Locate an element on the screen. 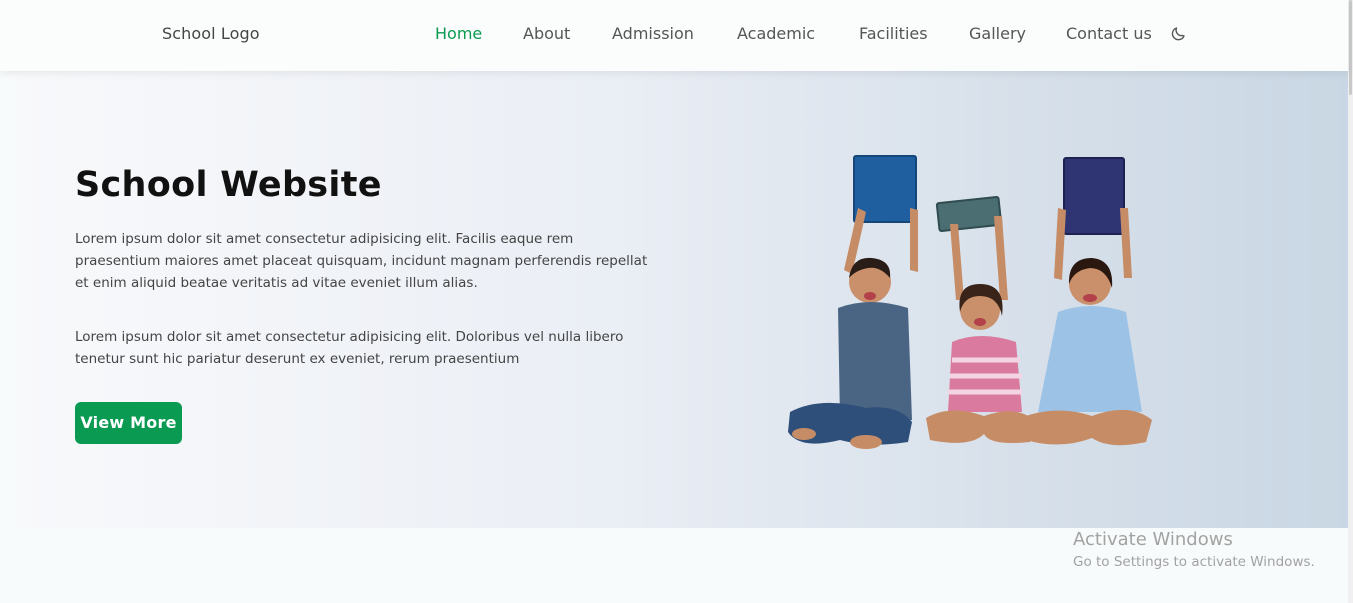 This screenshot has width=1353, height=603. children-holding-books-image is located at coordinates (970, 302).